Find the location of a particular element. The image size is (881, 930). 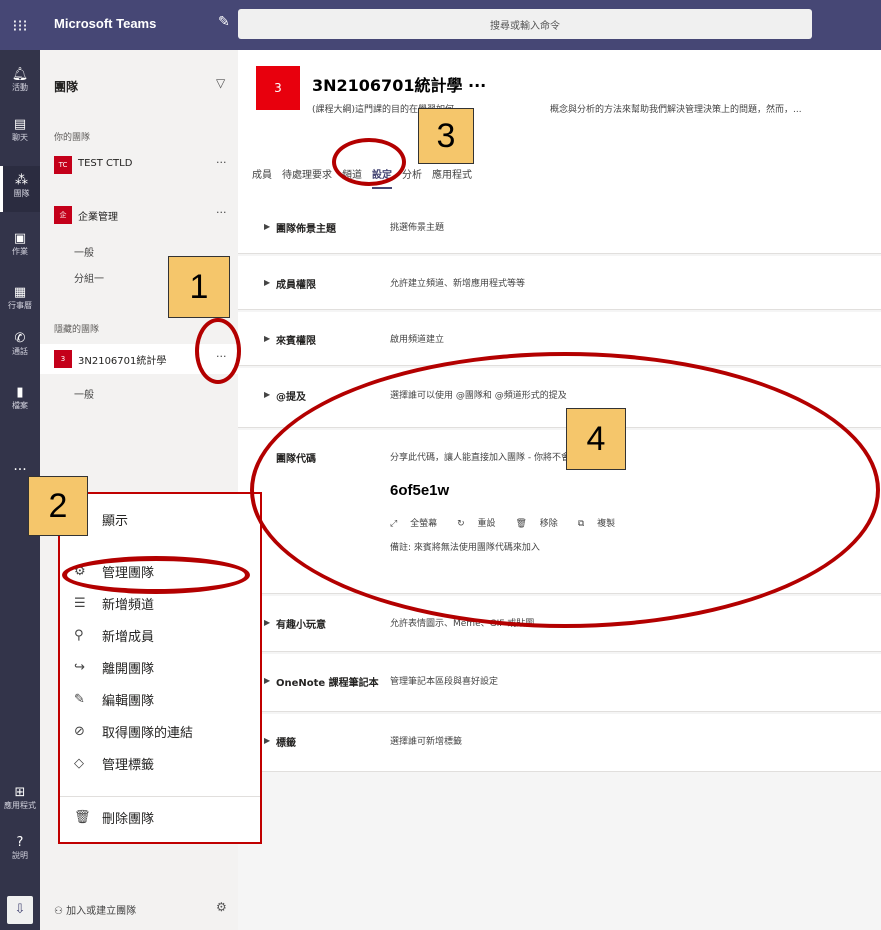

menu-label: 取得團隊的連結 is located at coordinates (148, 733).